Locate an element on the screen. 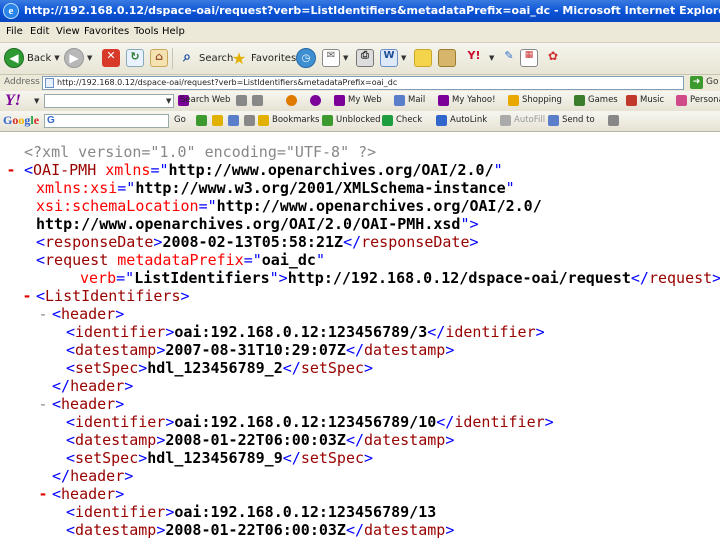 Image resolution: width=720 pixels, height=540 pixels. messenger-button is located at coordinates (423, 58).